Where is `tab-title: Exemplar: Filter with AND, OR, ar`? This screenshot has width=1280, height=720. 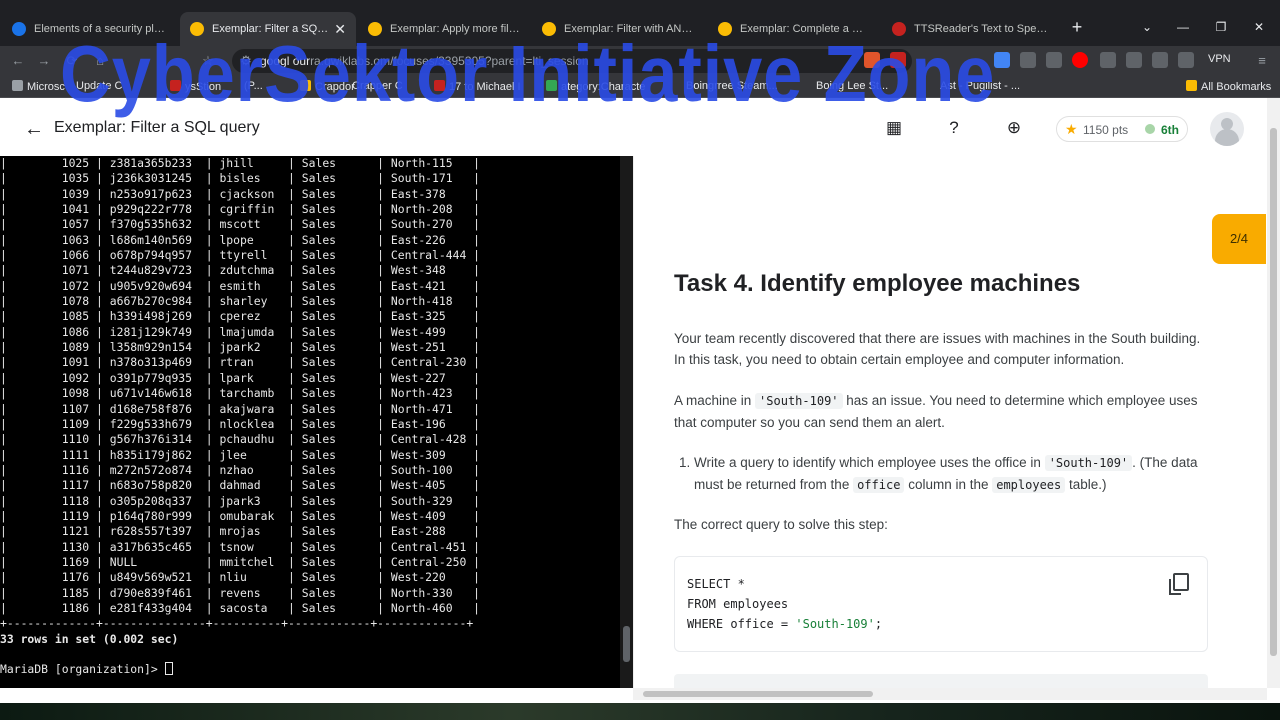 tab-title: Exemplar: Filter with AND, OR, ar is located at coordinates (629, 29).